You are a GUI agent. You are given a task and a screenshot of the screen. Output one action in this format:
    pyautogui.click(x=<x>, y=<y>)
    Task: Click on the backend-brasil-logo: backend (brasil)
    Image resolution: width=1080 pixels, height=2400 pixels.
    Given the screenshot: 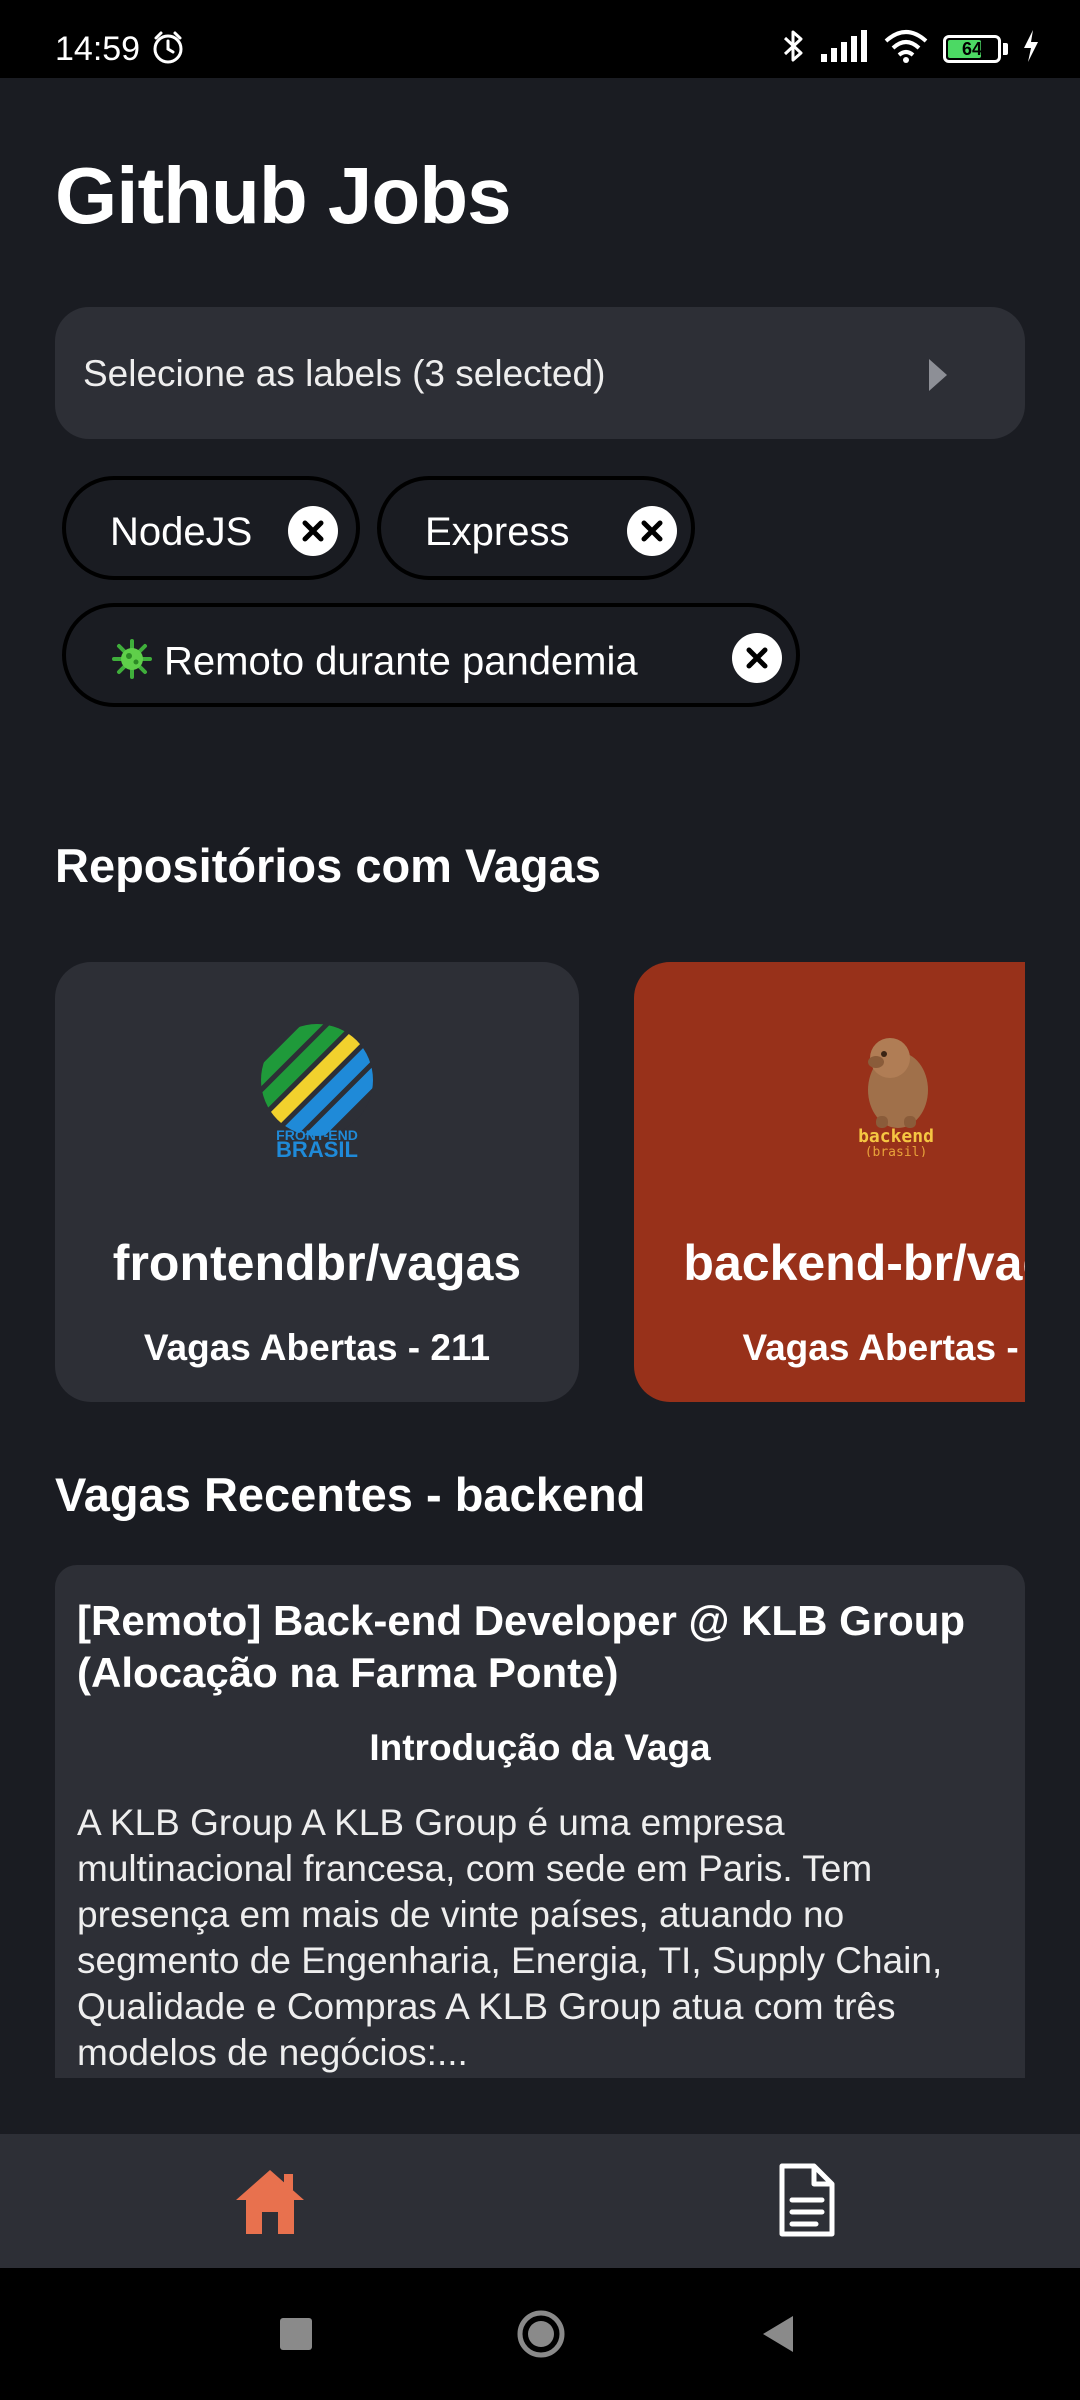 What is the action you would take?
    pyautogui.click(x=896, y=1092)
    